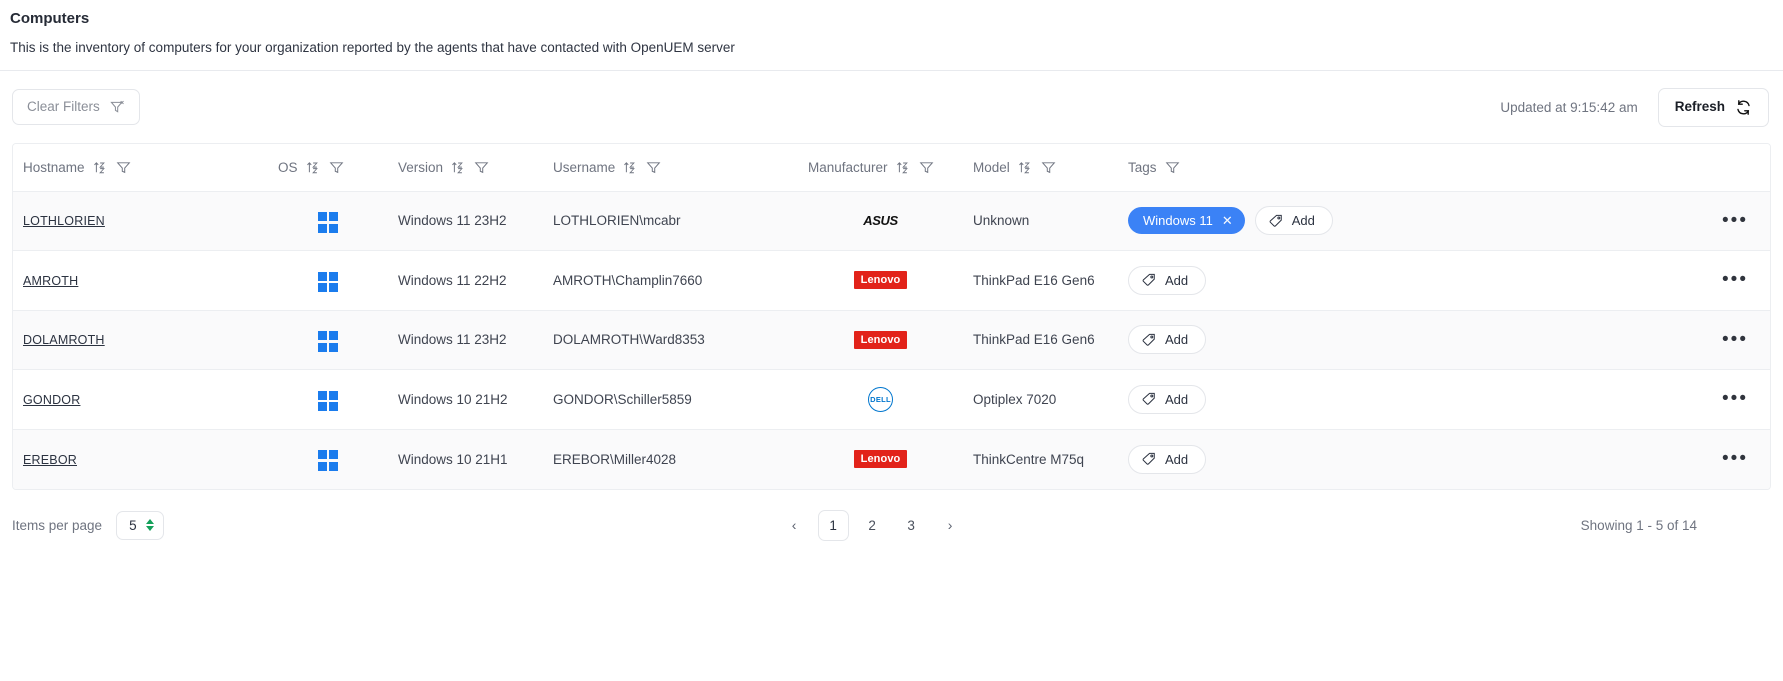  What do you see at coordinates (50, 18) in the screenshot?
I see `page-title: Computers` at bounding box center [50, 18].